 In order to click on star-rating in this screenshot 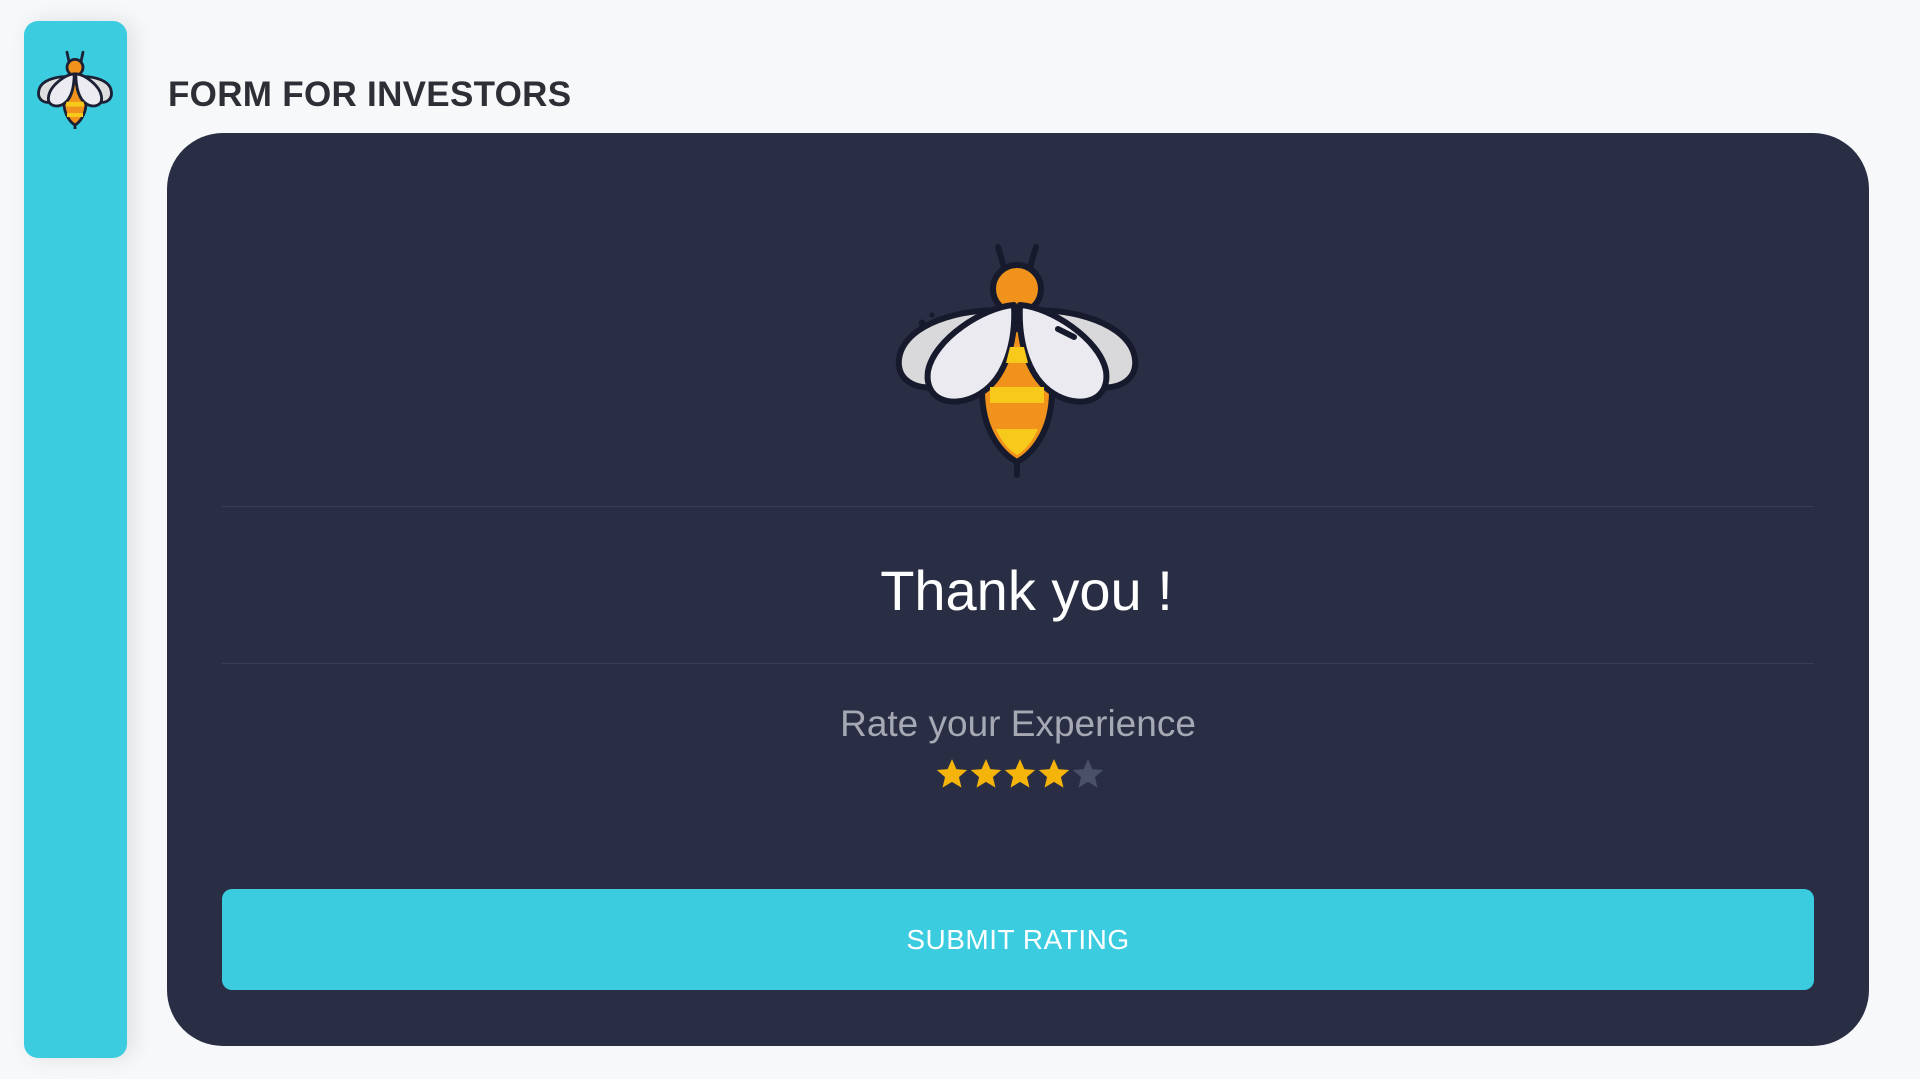, I will do `click(1020, 775)`.